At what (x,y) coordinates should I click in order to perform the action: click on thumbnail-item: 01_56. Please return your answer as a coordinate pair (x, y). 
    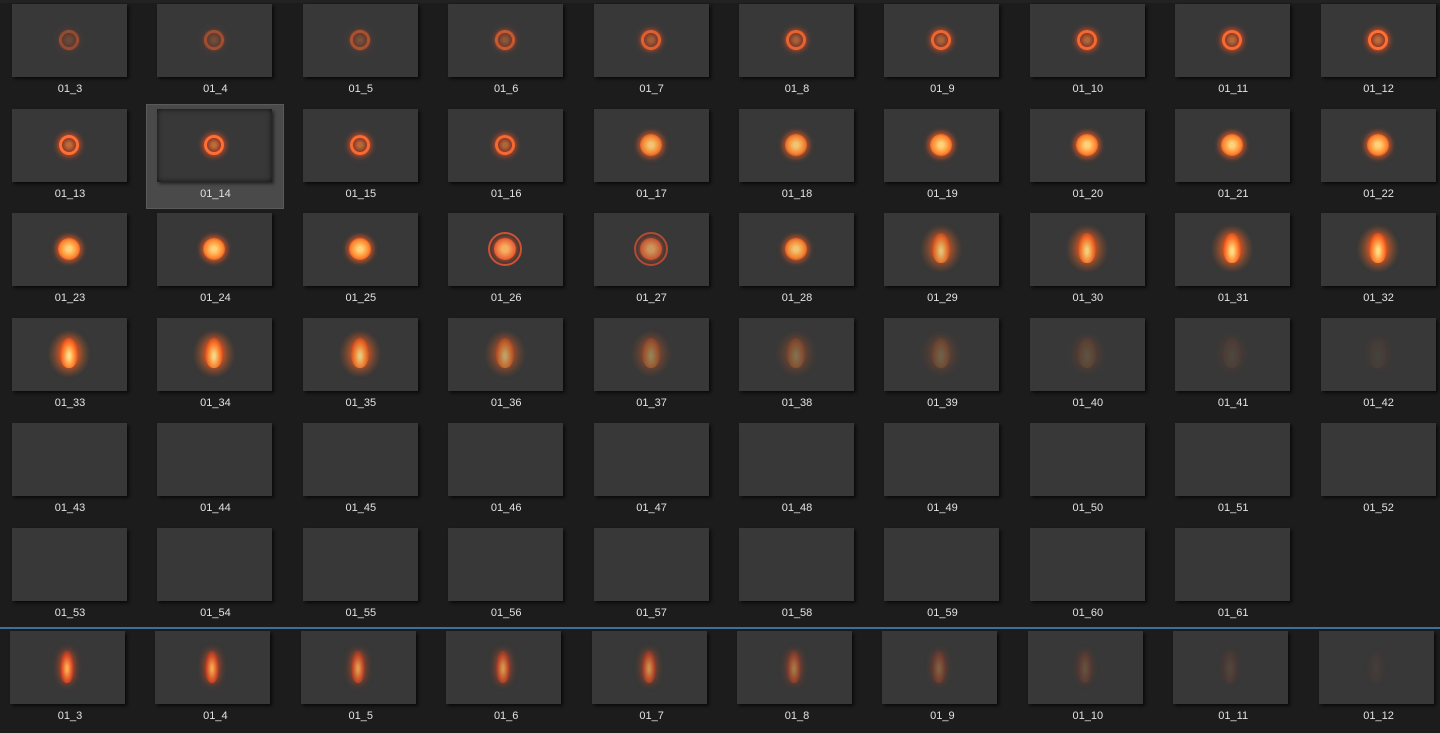
    Looking at the image, I should click on (506, 575).